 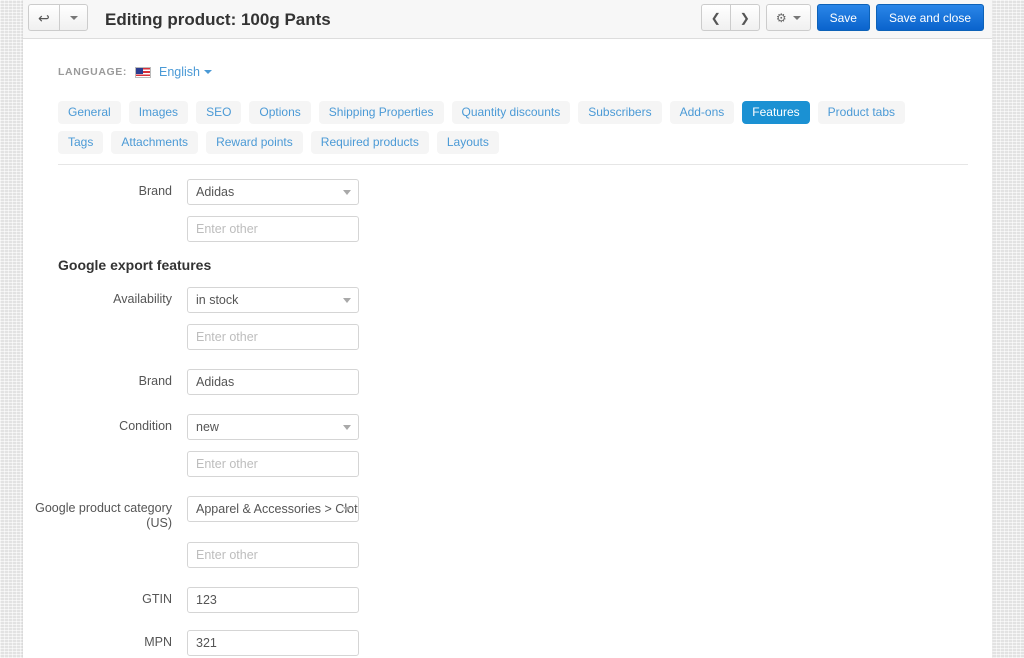 What do you see at coordinates (381, 112) in the screenshot?
I see `tab-shipping-properties: Shipping Properties` at bounding box center [381, 112].